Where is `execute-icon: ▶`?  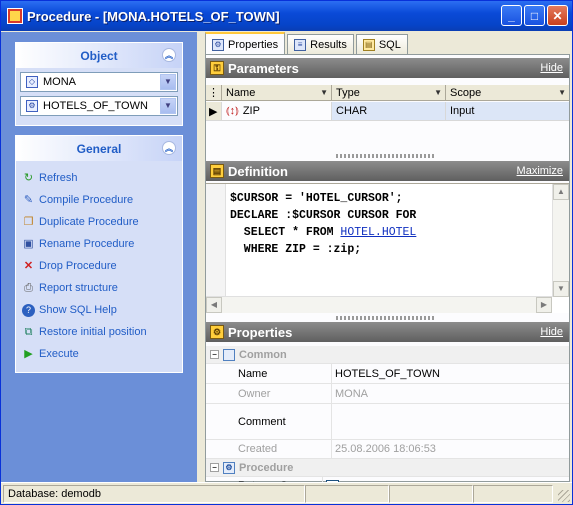
execute-icon: ▶ is located at coordinates (28, 353).